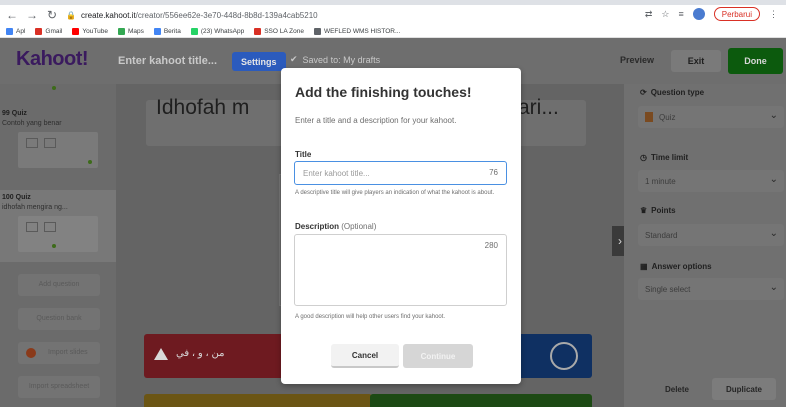 The image size is (786, 407). Describe the element at coordinates (644, 266) in the screenshot. I see `grid-icon: ▦` at that location.